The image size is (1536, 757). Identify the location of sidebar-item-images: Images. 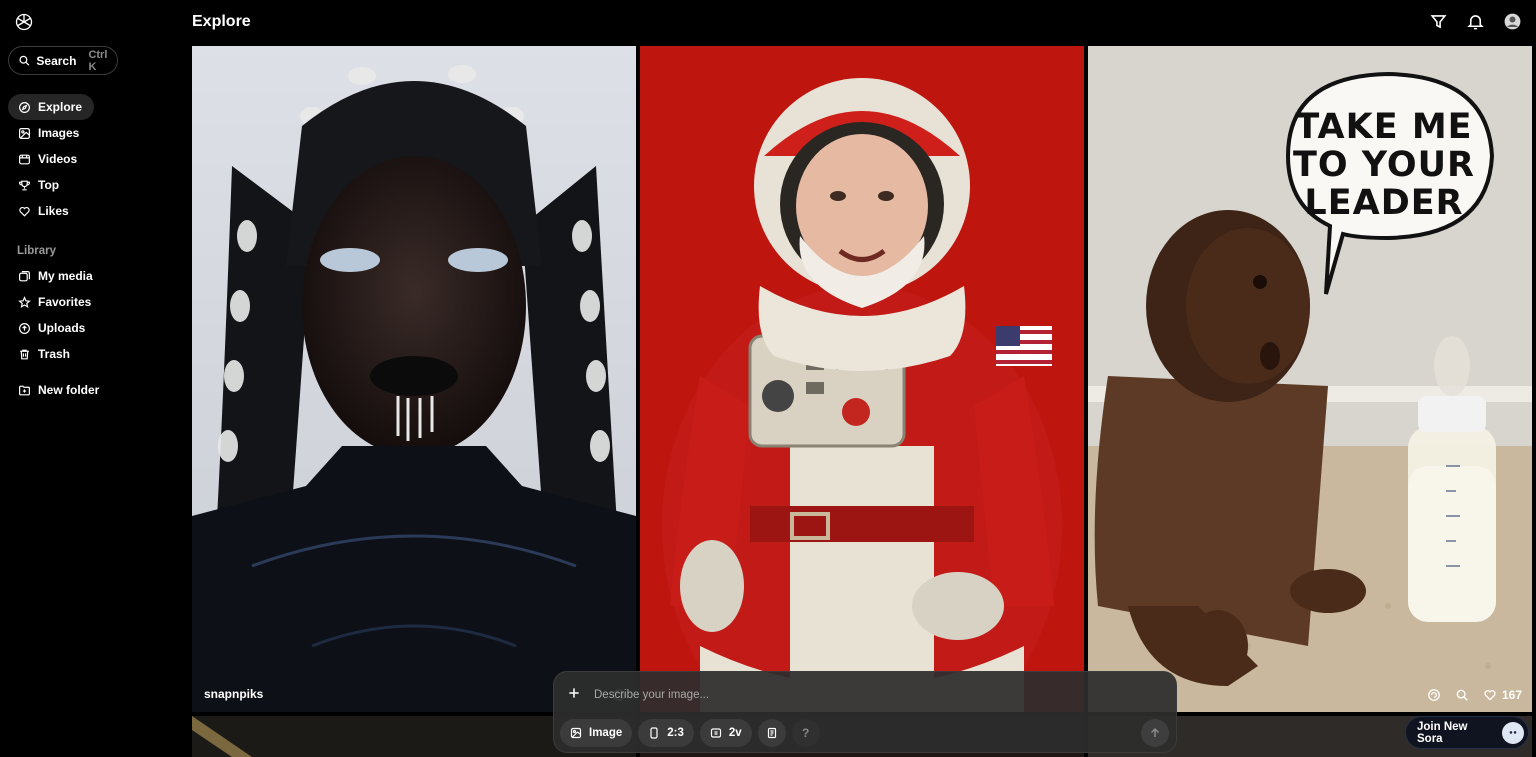
(49, 133).